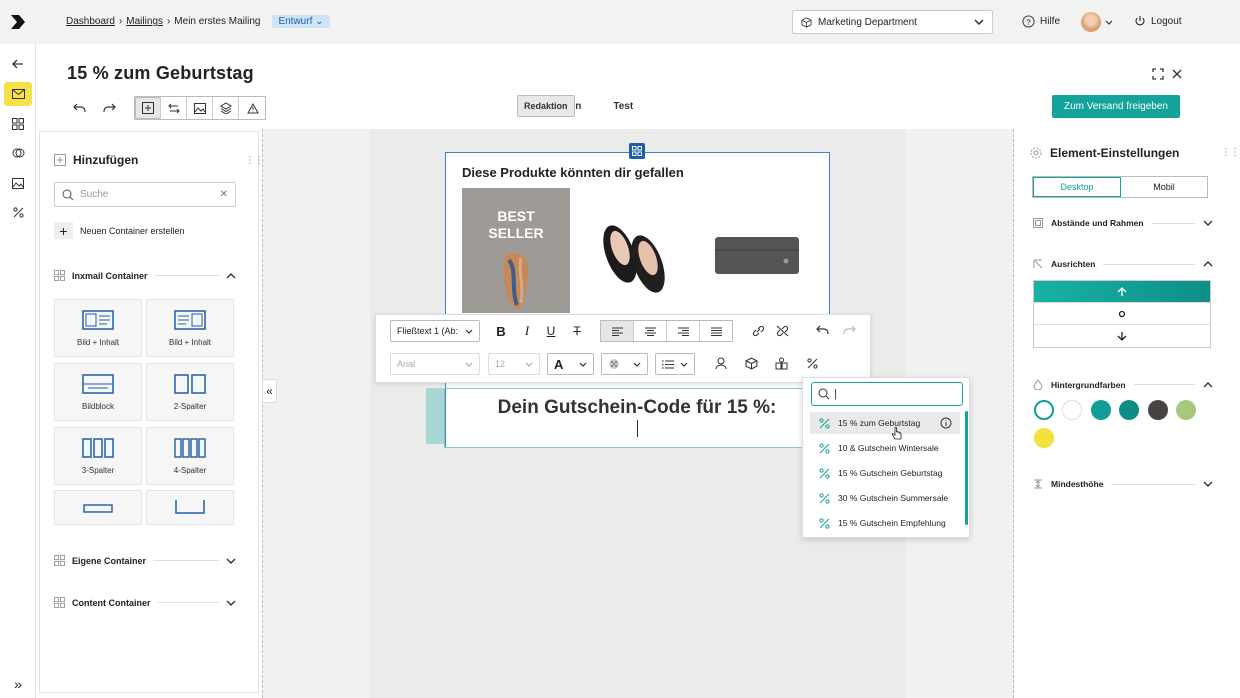 Image resolution: width=1240 pixels, height=698 pixels. I want to click on align-left-icon, so click(617, 331).